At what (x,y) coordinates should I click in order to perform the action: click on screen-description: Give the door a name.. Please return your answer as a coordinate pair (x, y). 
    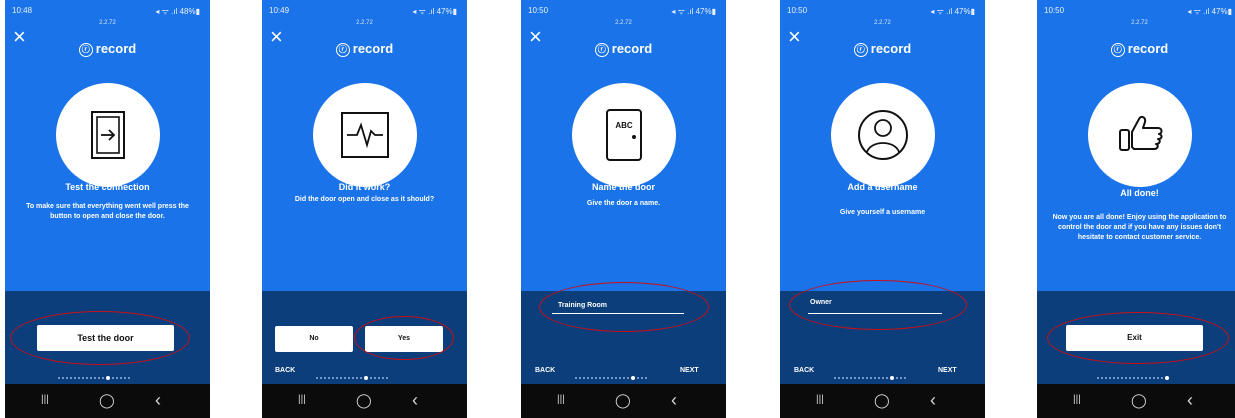
    Looking at the image, I should click on (623, 203).